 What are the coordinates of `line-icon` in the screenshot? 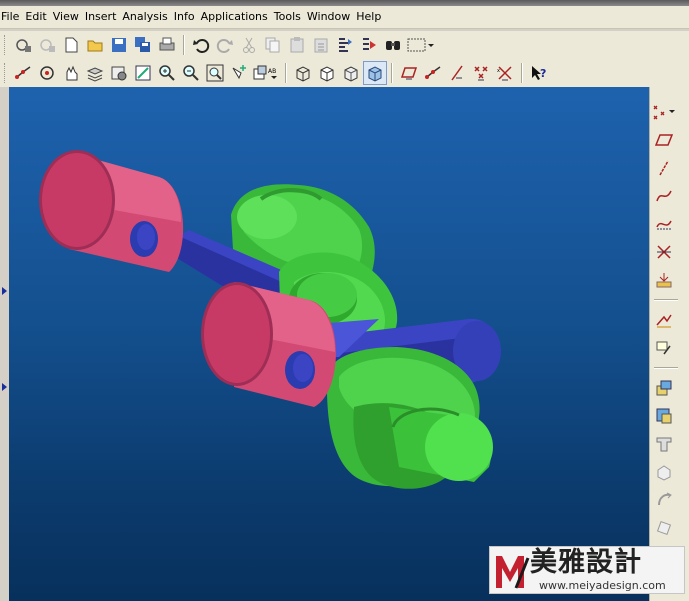 It's located at (664, 168).